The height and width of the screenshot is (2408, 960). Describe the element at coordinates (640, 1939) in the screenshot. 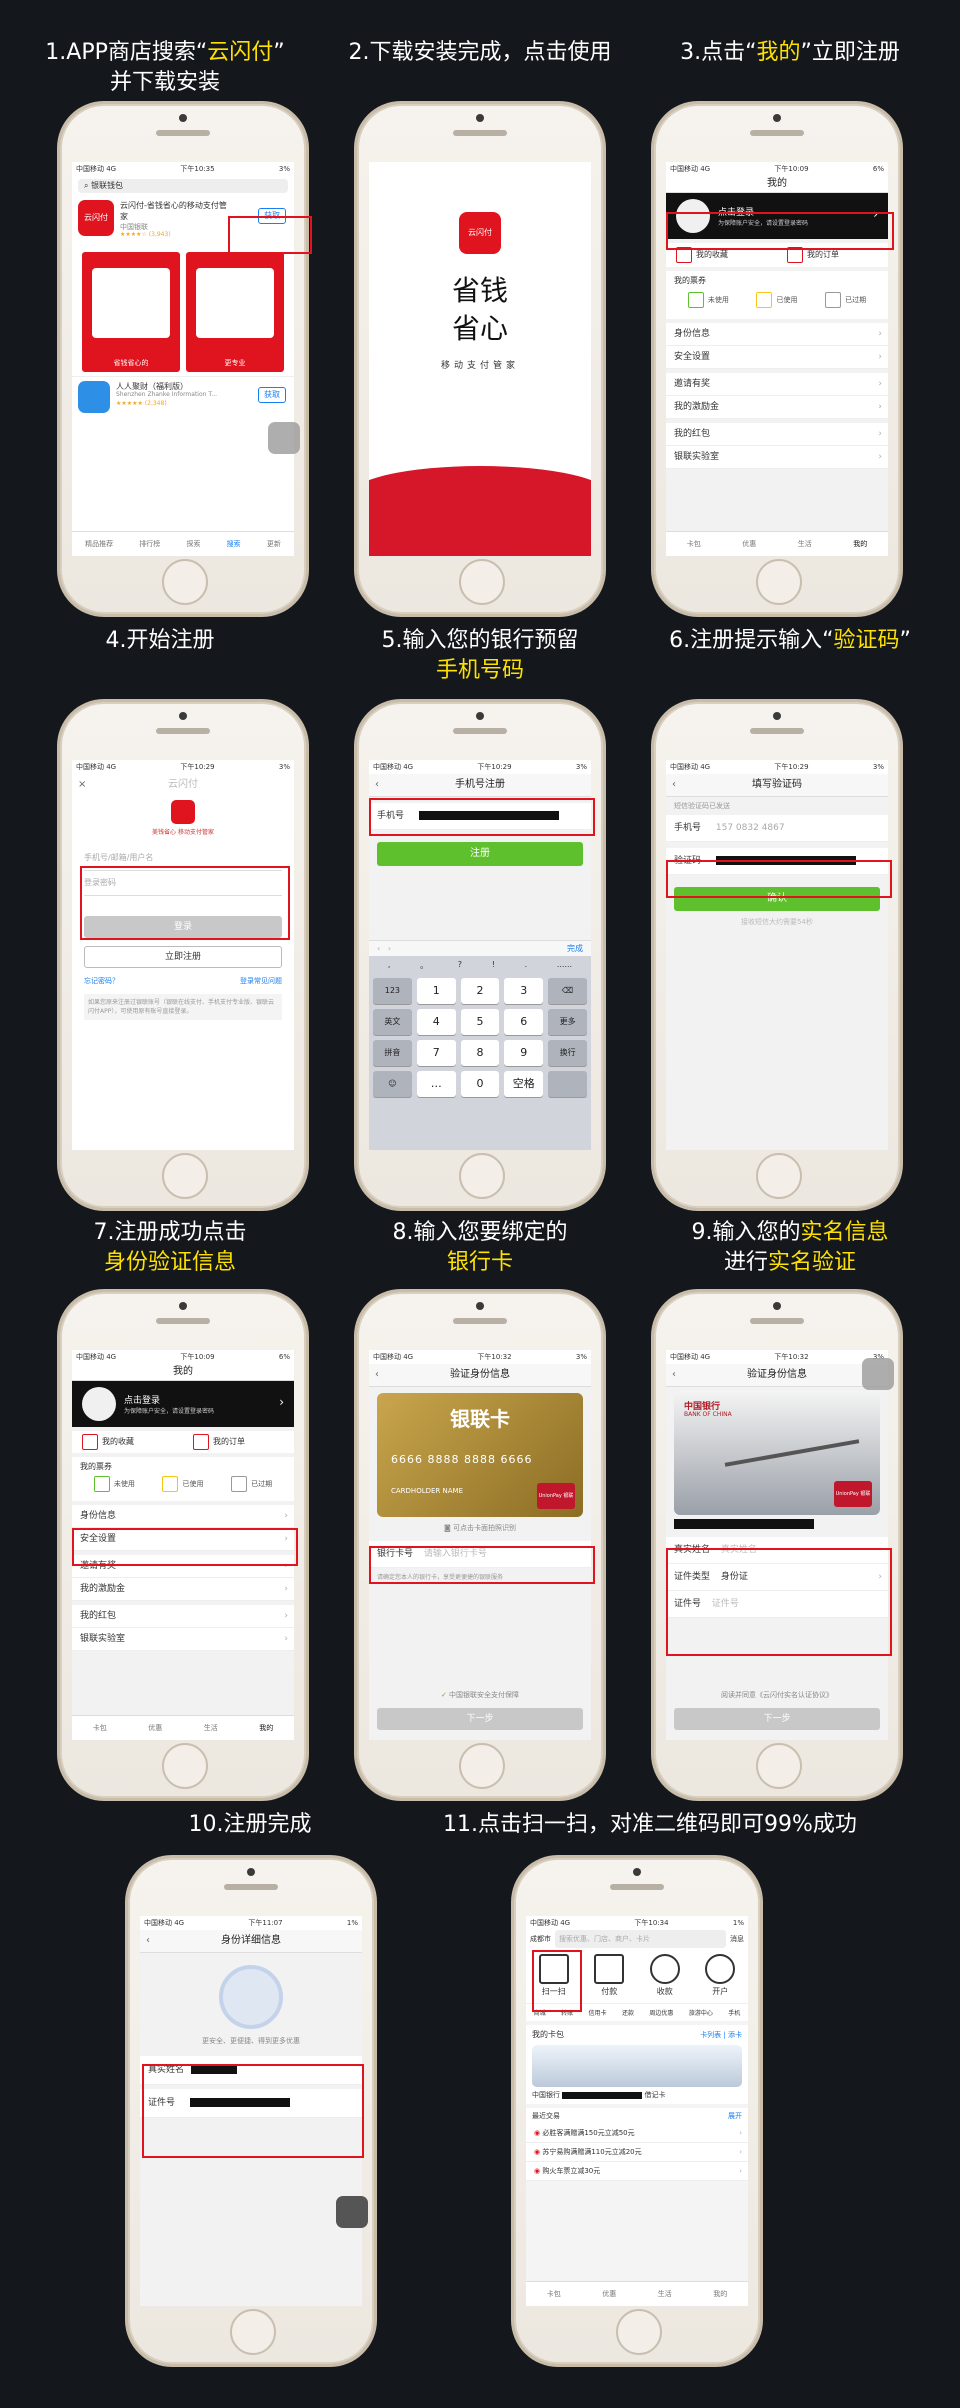

I see `search-input: 搜索优惠、门店、商户、卡片` at that location.